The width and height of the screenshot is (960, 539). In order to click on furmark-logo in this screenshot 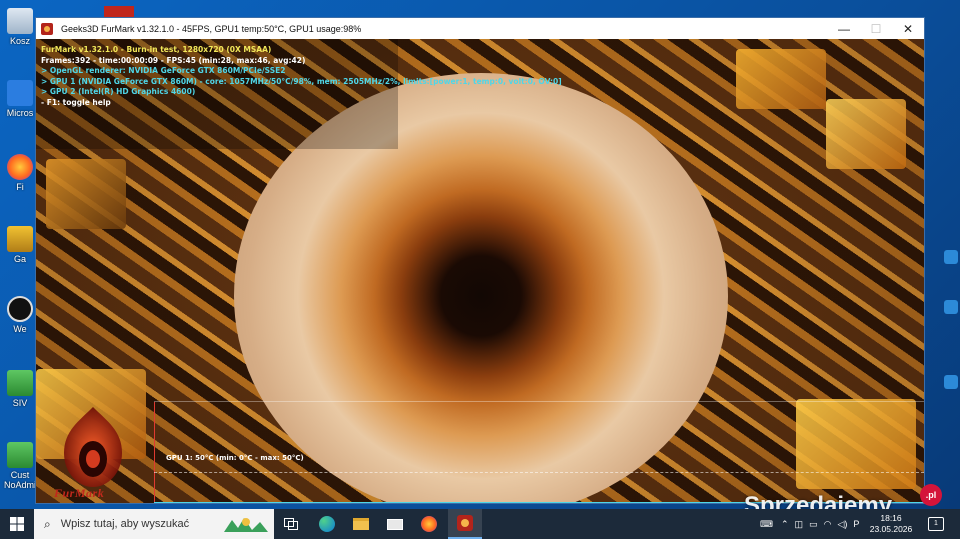, I will do `click(93, 449)`.